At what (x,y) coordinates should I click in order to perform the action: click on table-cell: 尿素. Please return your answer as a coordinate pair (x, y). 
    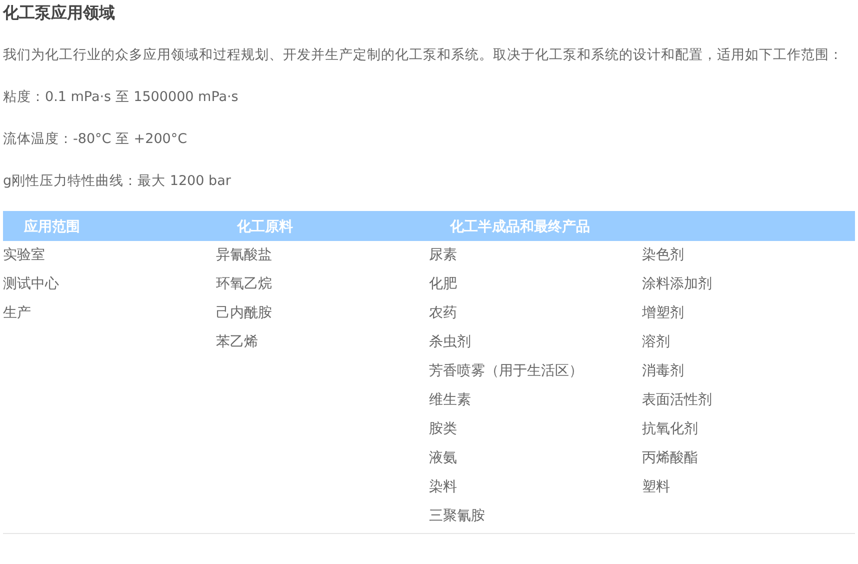
    Looking at the image, I should click on (443, 255).